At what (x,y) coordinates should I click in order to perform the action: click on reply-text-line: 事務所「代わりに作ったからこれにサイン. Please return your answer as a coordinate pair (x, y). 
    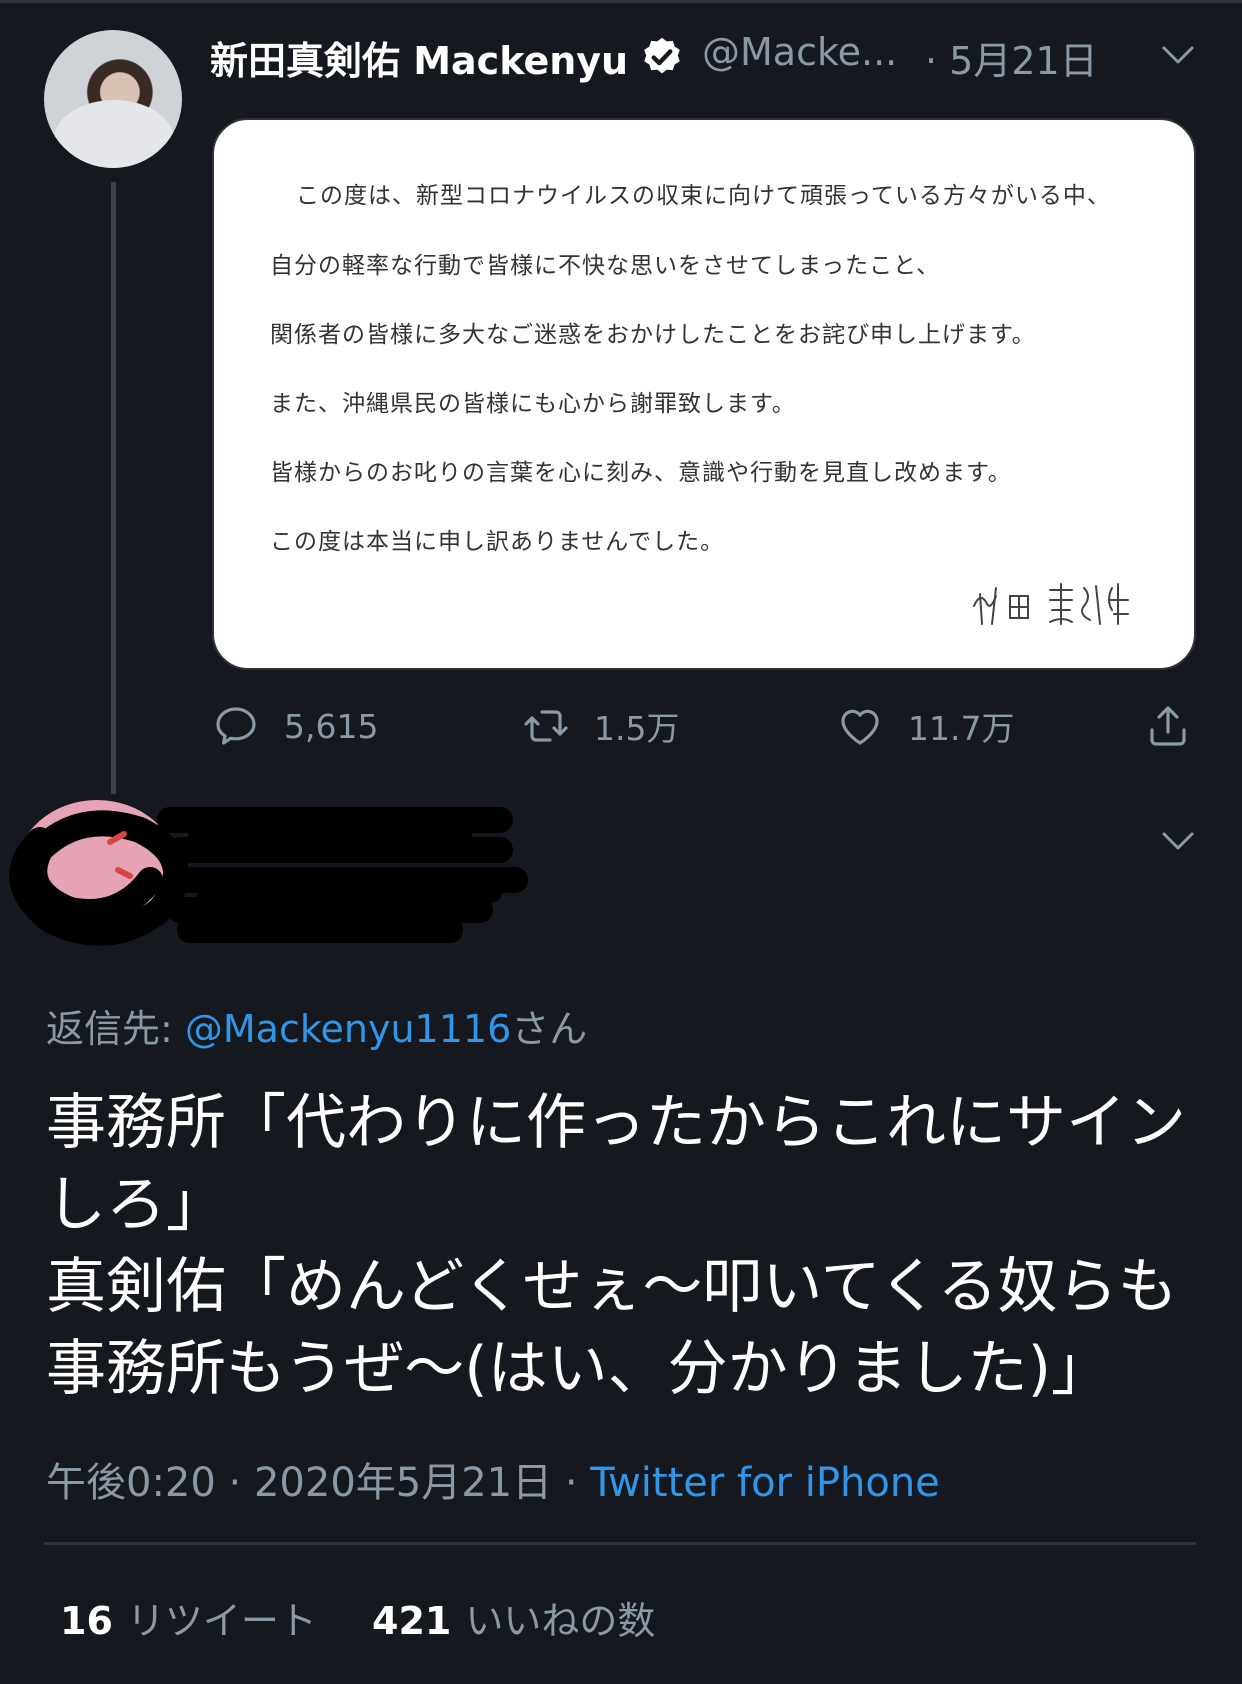
    Looking at the image, I should click on (616, 1123).